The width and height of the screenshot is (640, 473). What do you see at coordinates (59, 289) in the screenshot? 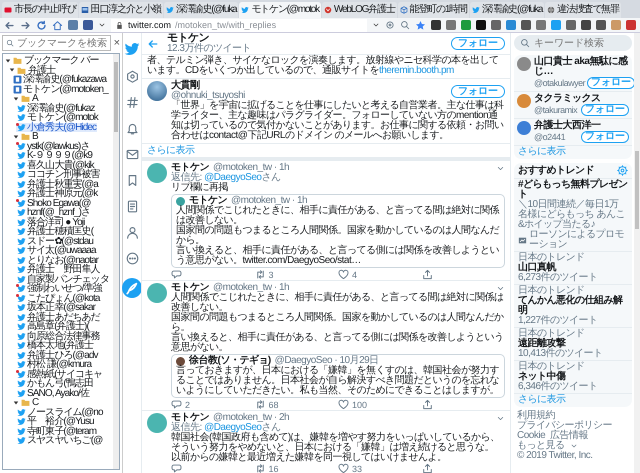
I see `bookmark-item: 強制わいせつ/準強` at bounding box center [59, 289].